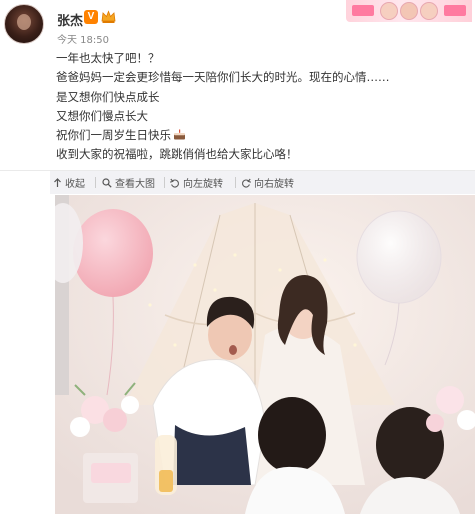 This screenshot has width=475, height=514. Describe the element at coordinates (91, 17) in the screenshot. I see `verified-badge: V` at that location.